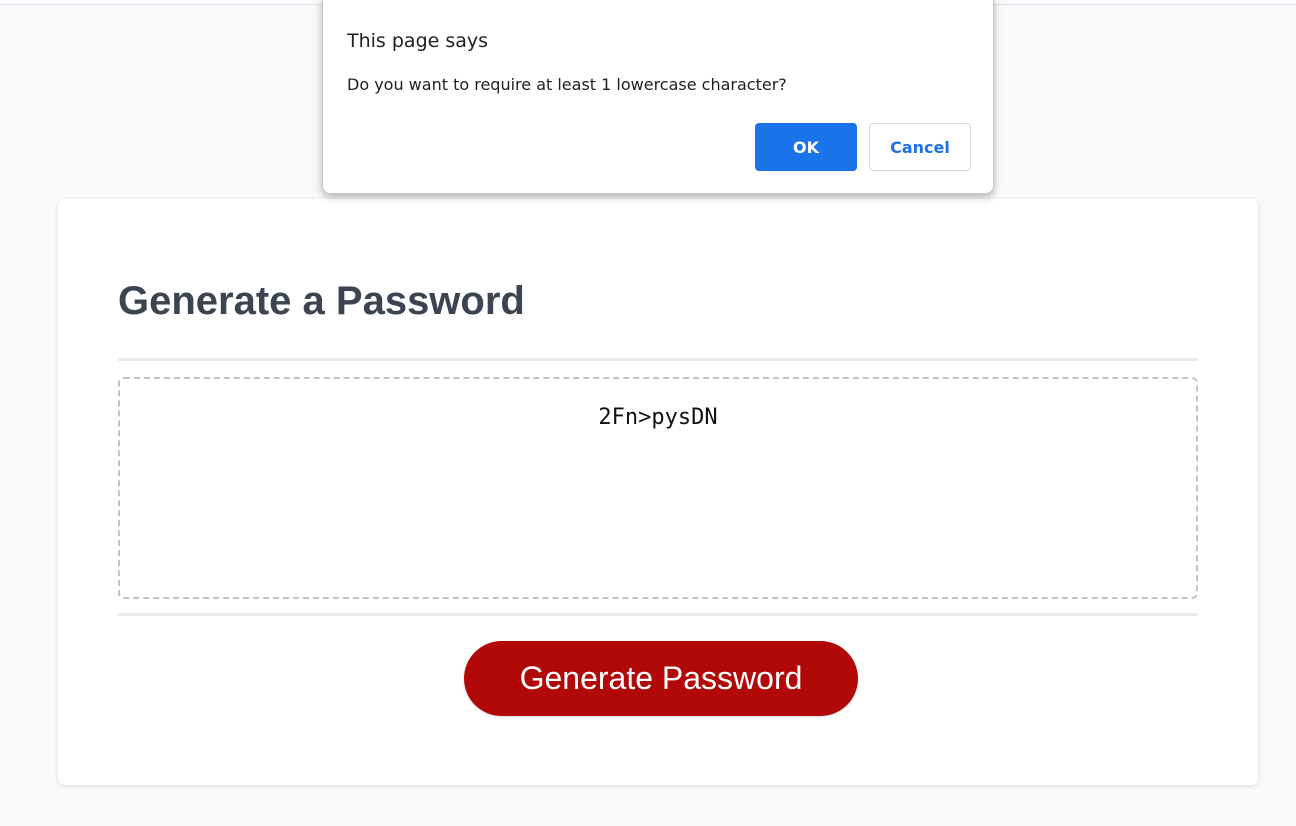  Describe the element at coordinates (806, 147) in the screenshot. I see `ok-button: OK` at that location.